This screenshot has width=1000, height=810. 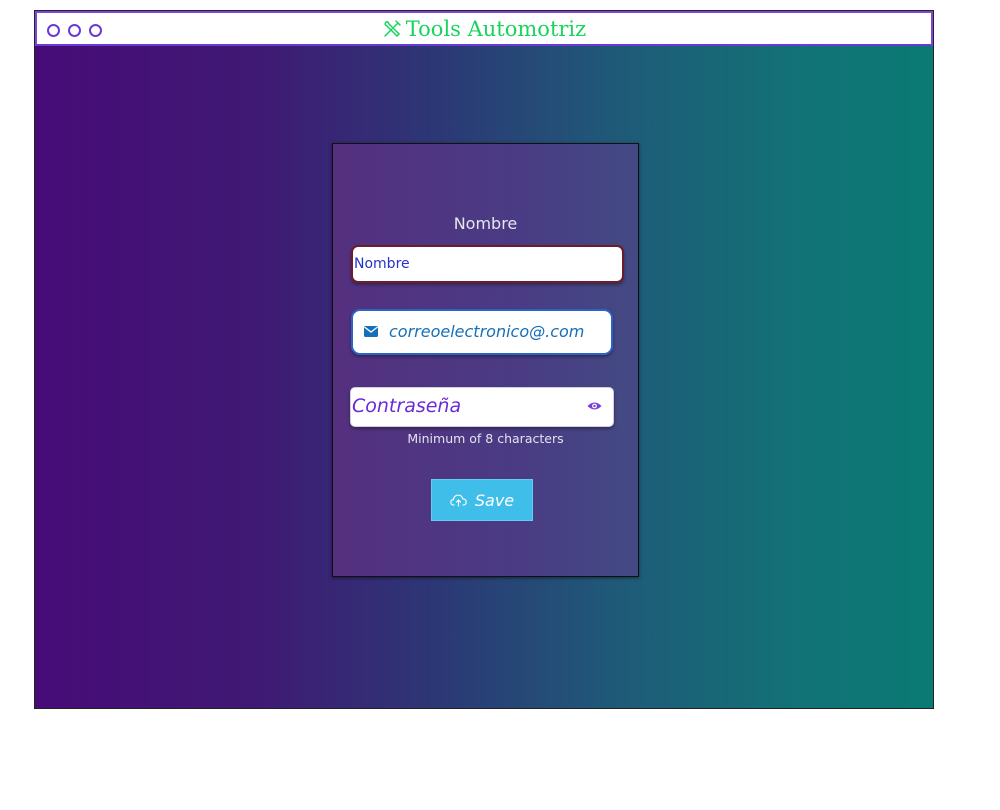 What do you see at coordinates (487, 264) in the screenshot?
I see `name-input: Nombre` at bounding box center [487, 264].